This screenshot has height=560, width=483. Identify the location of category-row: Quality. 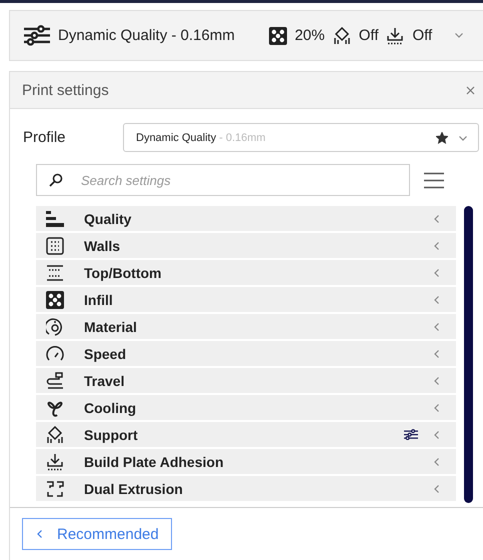
(246, 218).